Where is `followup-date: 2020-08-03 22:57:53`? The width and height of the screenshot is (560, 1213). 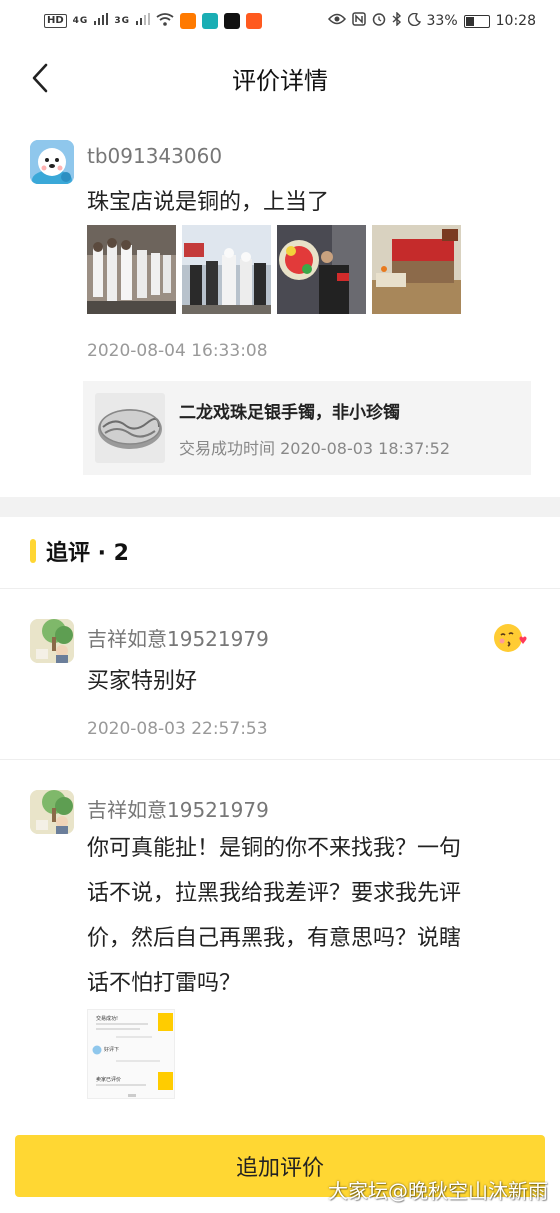
followup-date: 2020-08-03 22:57:53 is located at coordinates (177, 729).